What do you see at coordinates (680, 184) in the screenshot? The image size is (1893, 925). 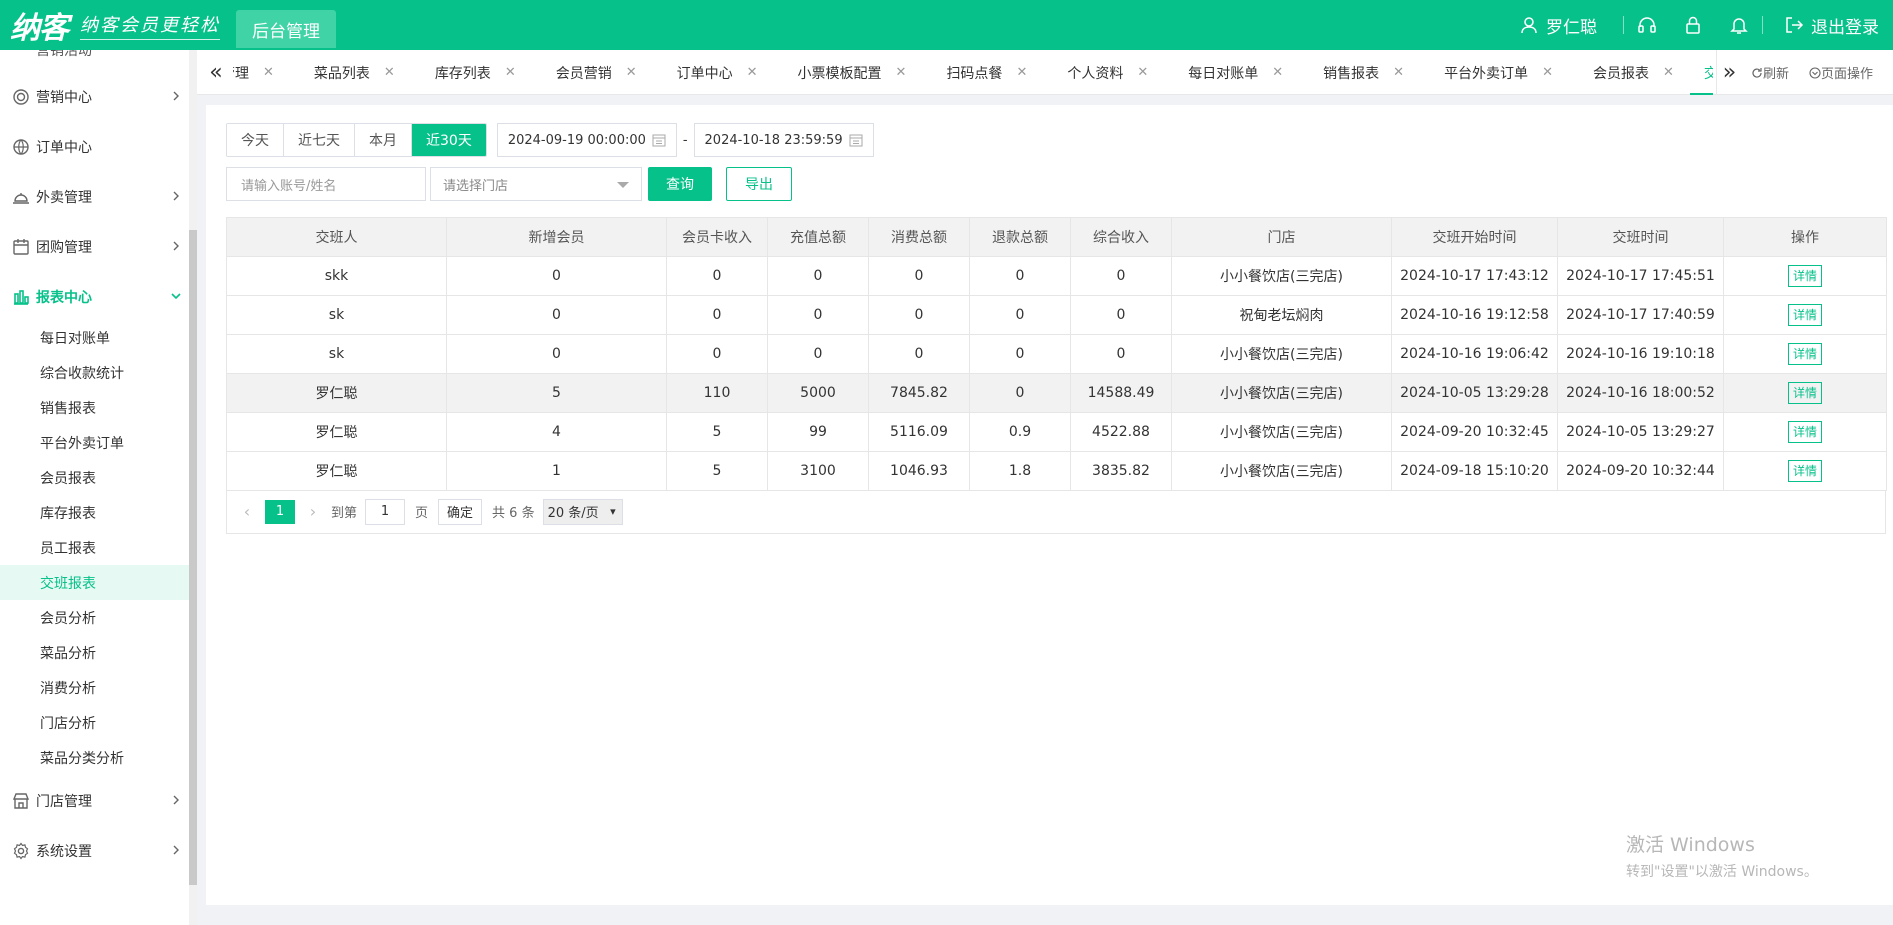 I see `query-button: 查询` at bounding box center [680, 184].